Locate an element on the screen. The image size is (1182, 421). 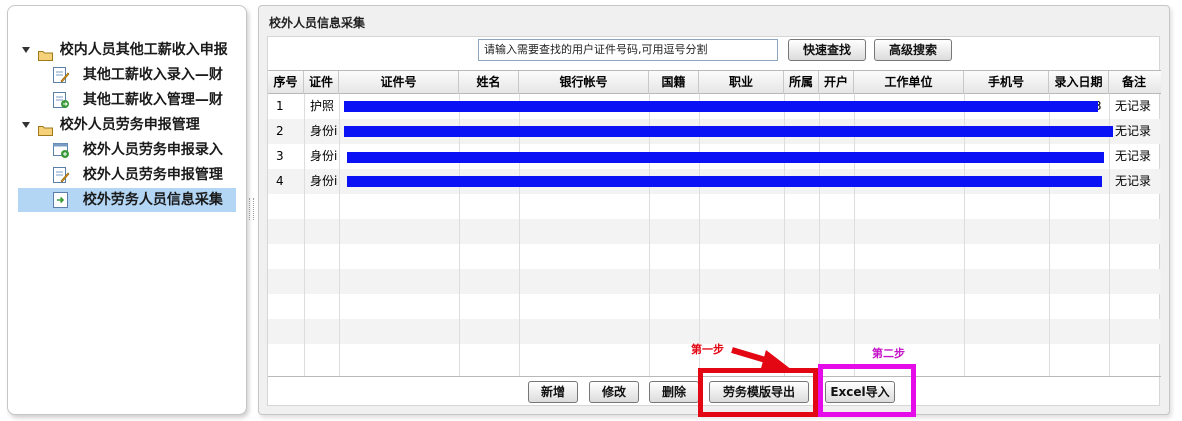
tree-item-other-salary-manage: 其他工薪收入管理—财 is located at coordinates (137, 100).